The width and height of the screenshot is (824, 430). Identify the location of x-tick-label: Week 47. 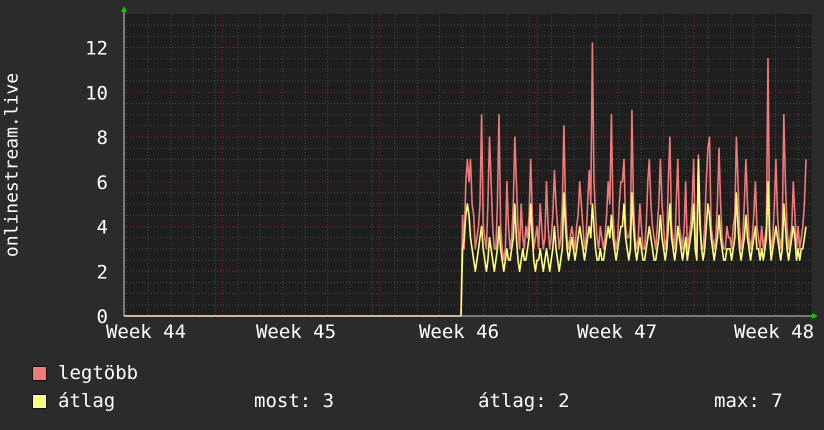
(617, 332).